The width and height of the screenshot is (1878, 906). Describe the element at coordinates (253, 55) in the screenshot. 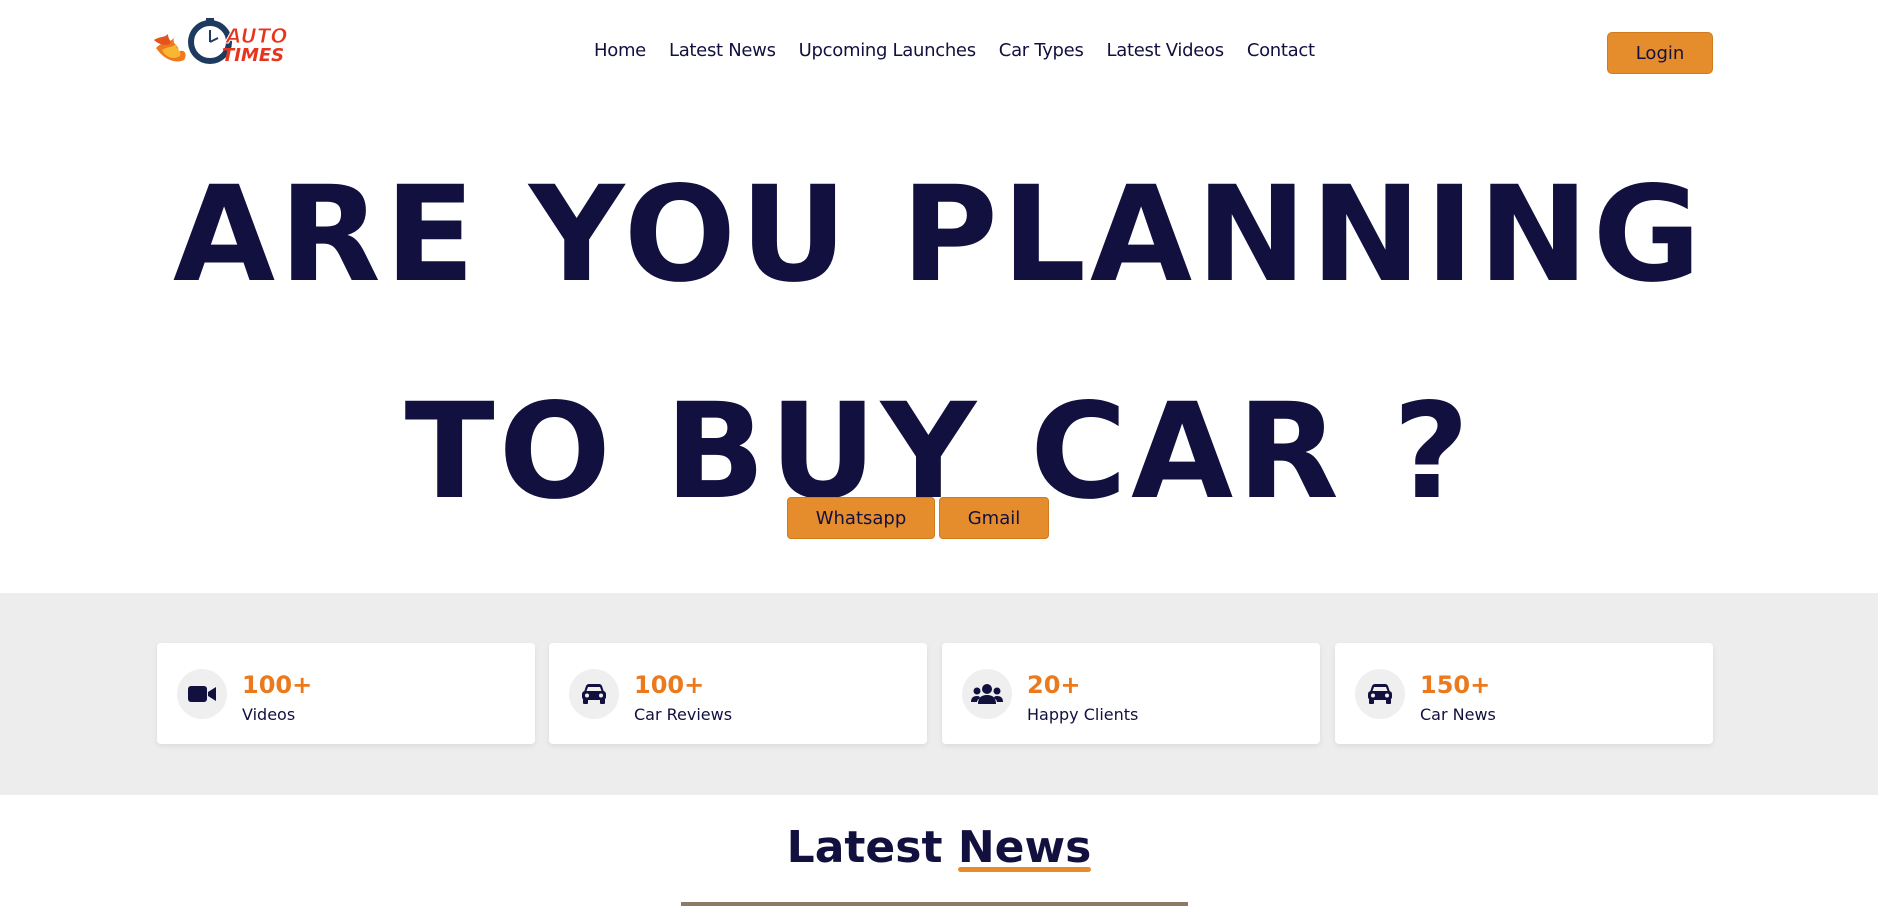

I see `logo-text-times: TIMES` at that location.